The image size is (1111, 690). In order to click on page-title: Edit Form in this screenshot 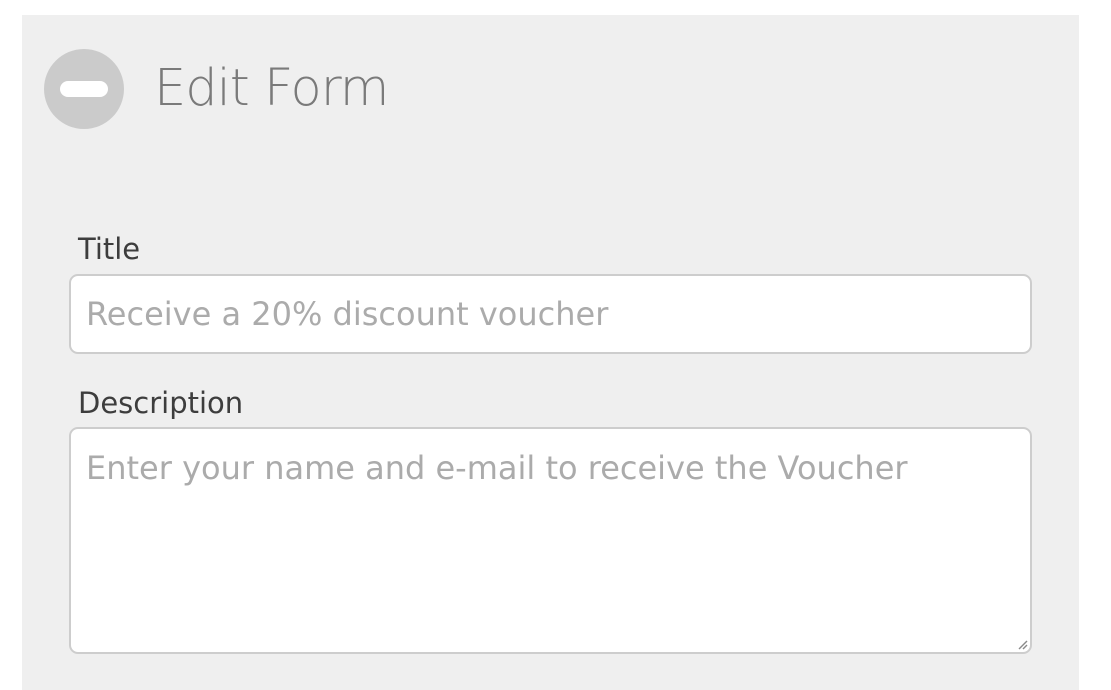, I will do `click(271, 88)`.